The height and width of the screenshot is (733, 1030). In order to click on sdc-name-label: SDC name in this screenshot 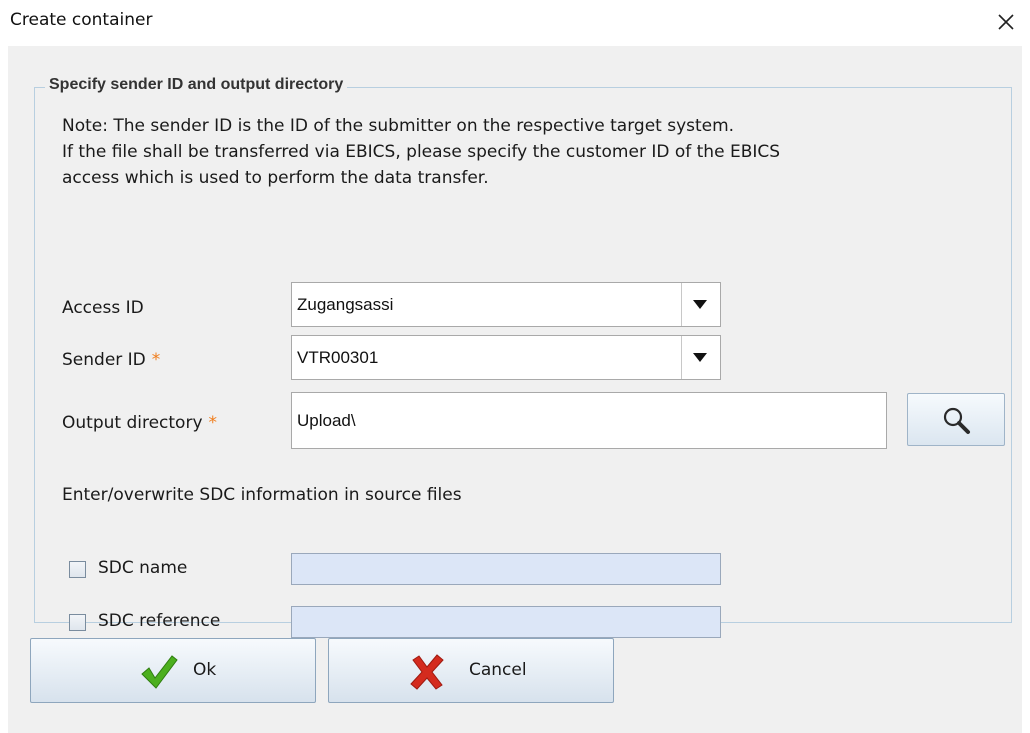, I will do `click(142, 568)`.